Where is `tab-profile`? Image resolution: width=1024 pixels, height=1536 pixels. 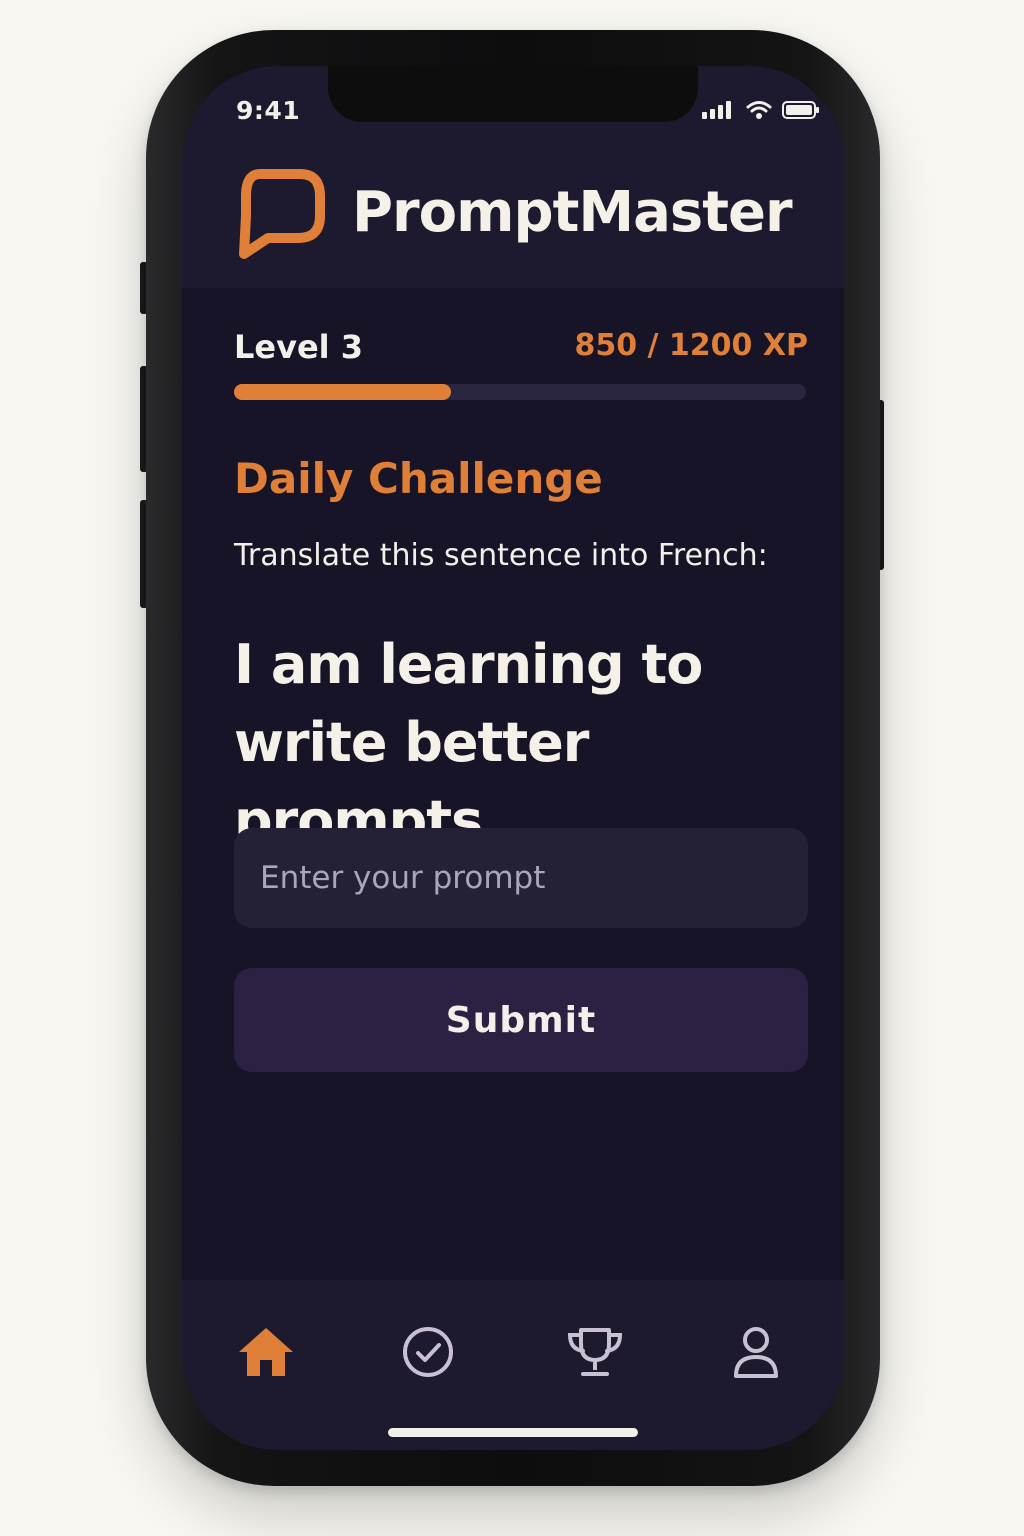 tab-profile is located at coordinates (756, 1352).